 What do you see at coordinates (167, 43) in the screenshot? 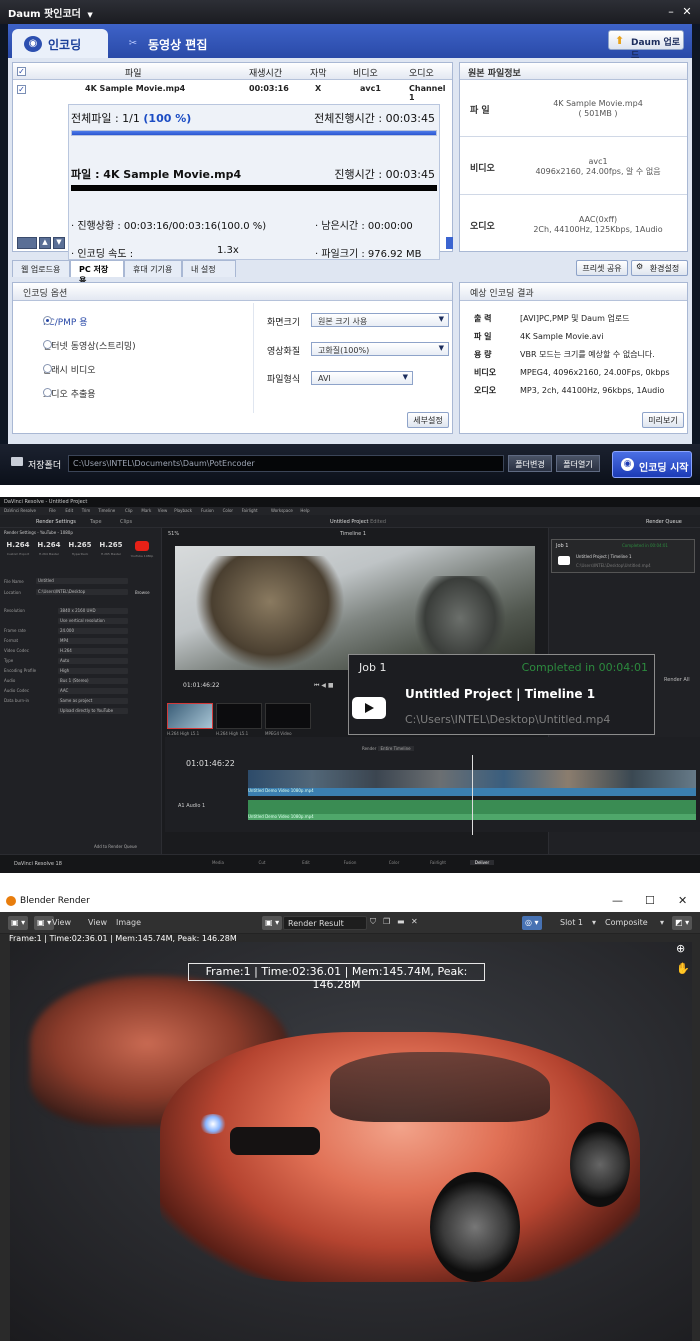
I see `tab-video-edit: ✂ 동영상 편집` at bounding box center [167, 43].